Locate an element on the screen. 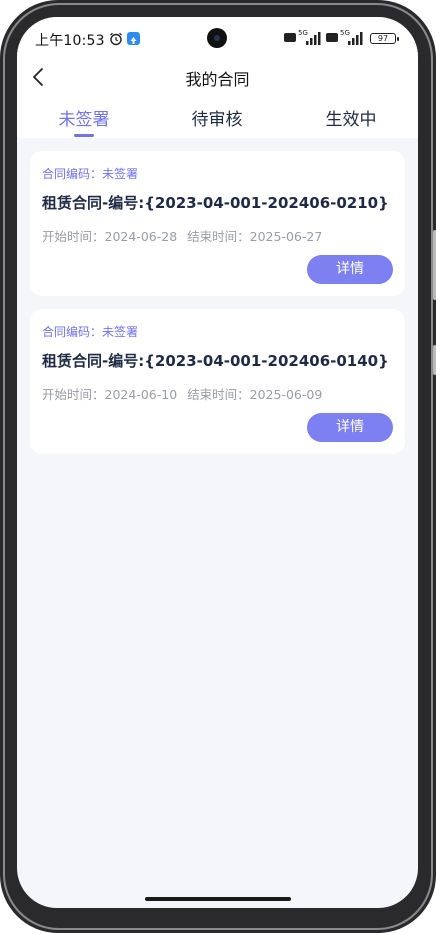 This screenshot has height=933, width=436. network-type-2: 5G is located at coordinates (345, 33).